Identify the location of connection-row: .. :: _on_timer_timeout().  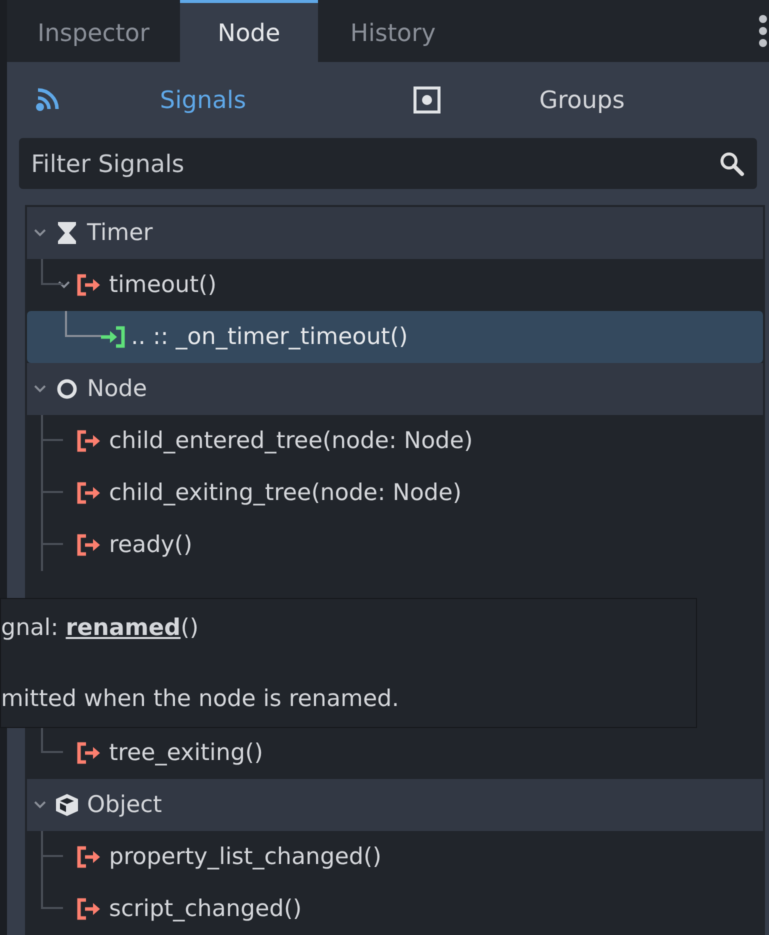
(395, 337).